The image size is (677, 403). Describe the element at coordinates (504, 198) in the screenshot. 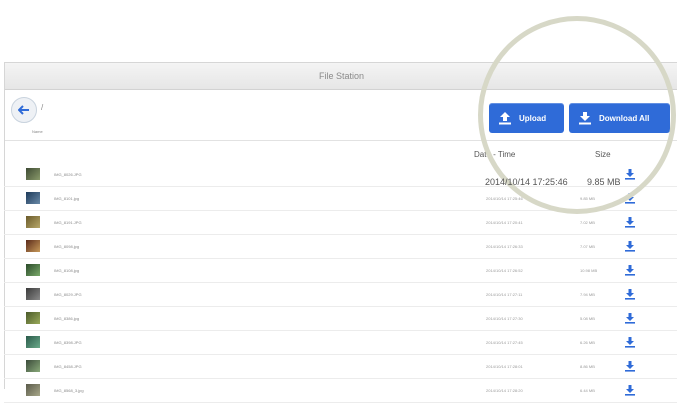

I see `file-datetime: 2014/10/14 17:25:46` at that location.